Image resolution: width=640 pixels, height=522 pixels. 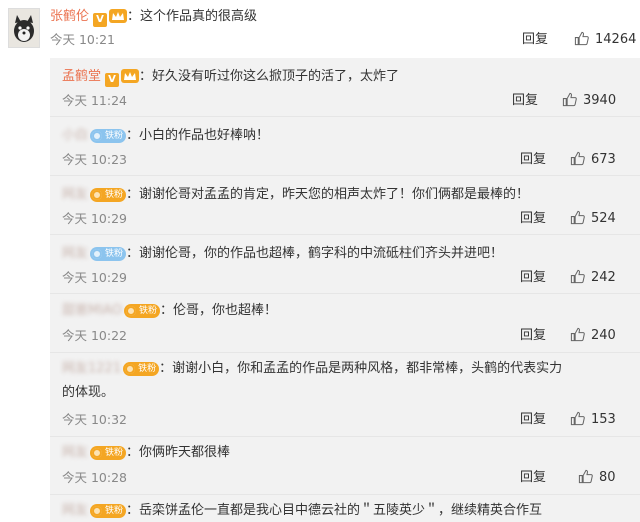 I want to click on reply-header: 网友 铁粉 ：你俩昨天都很棒, so click(x=146, y=453).